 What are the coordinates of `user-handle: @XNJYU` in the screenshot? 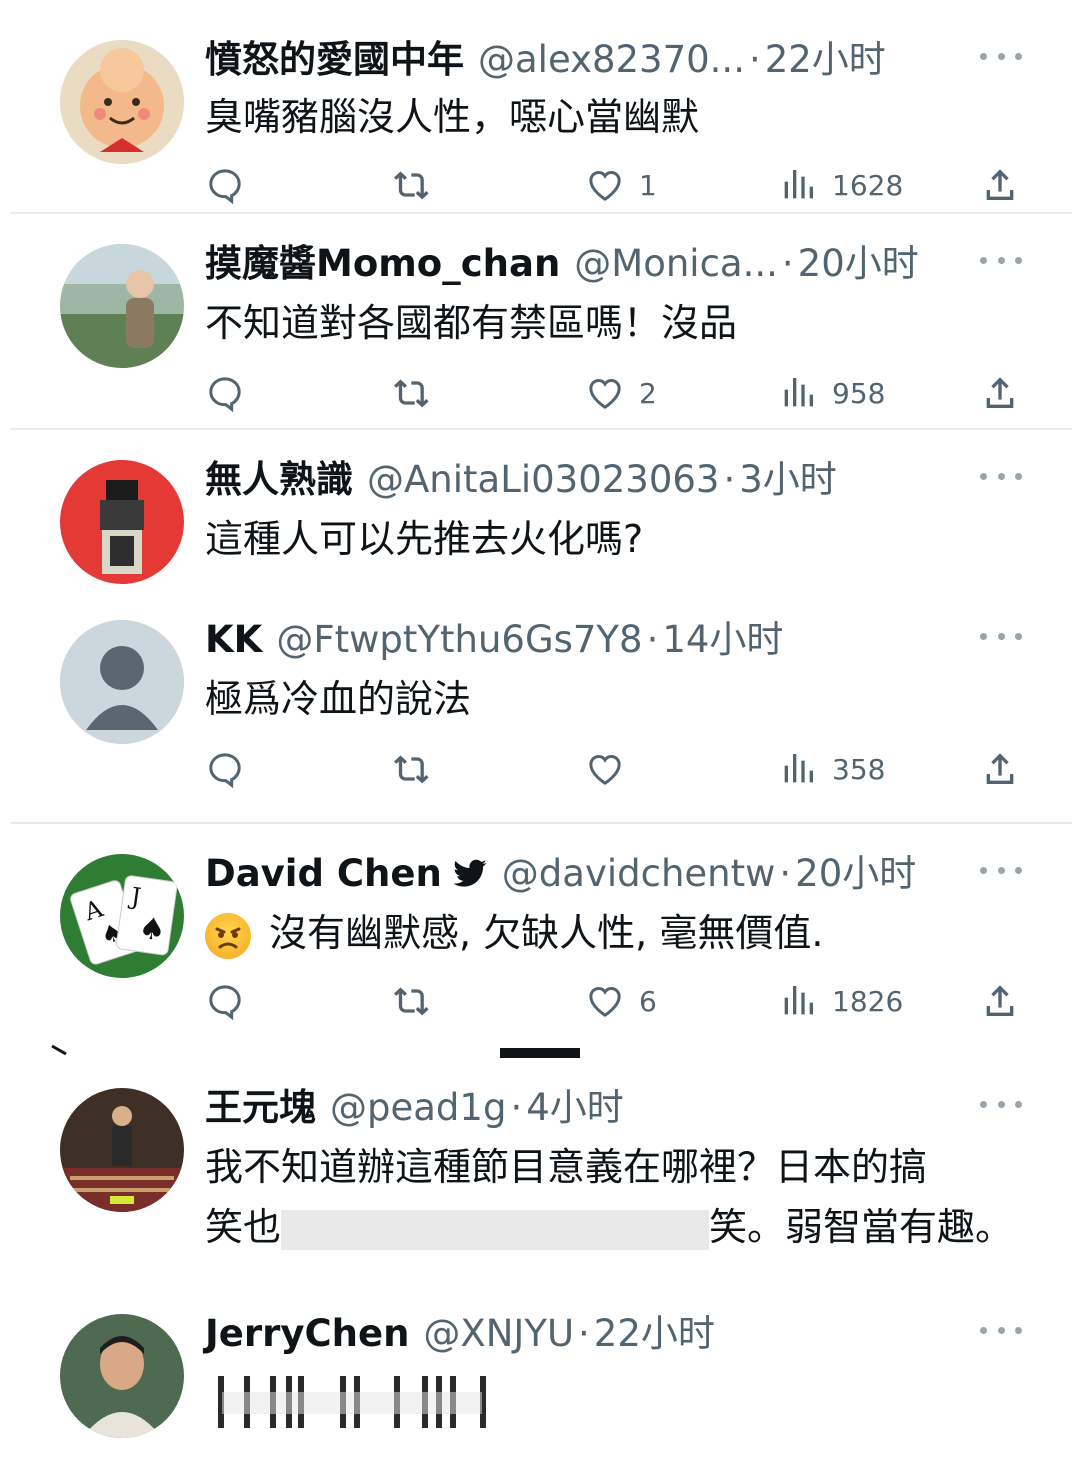 It's located at (498, 1334).